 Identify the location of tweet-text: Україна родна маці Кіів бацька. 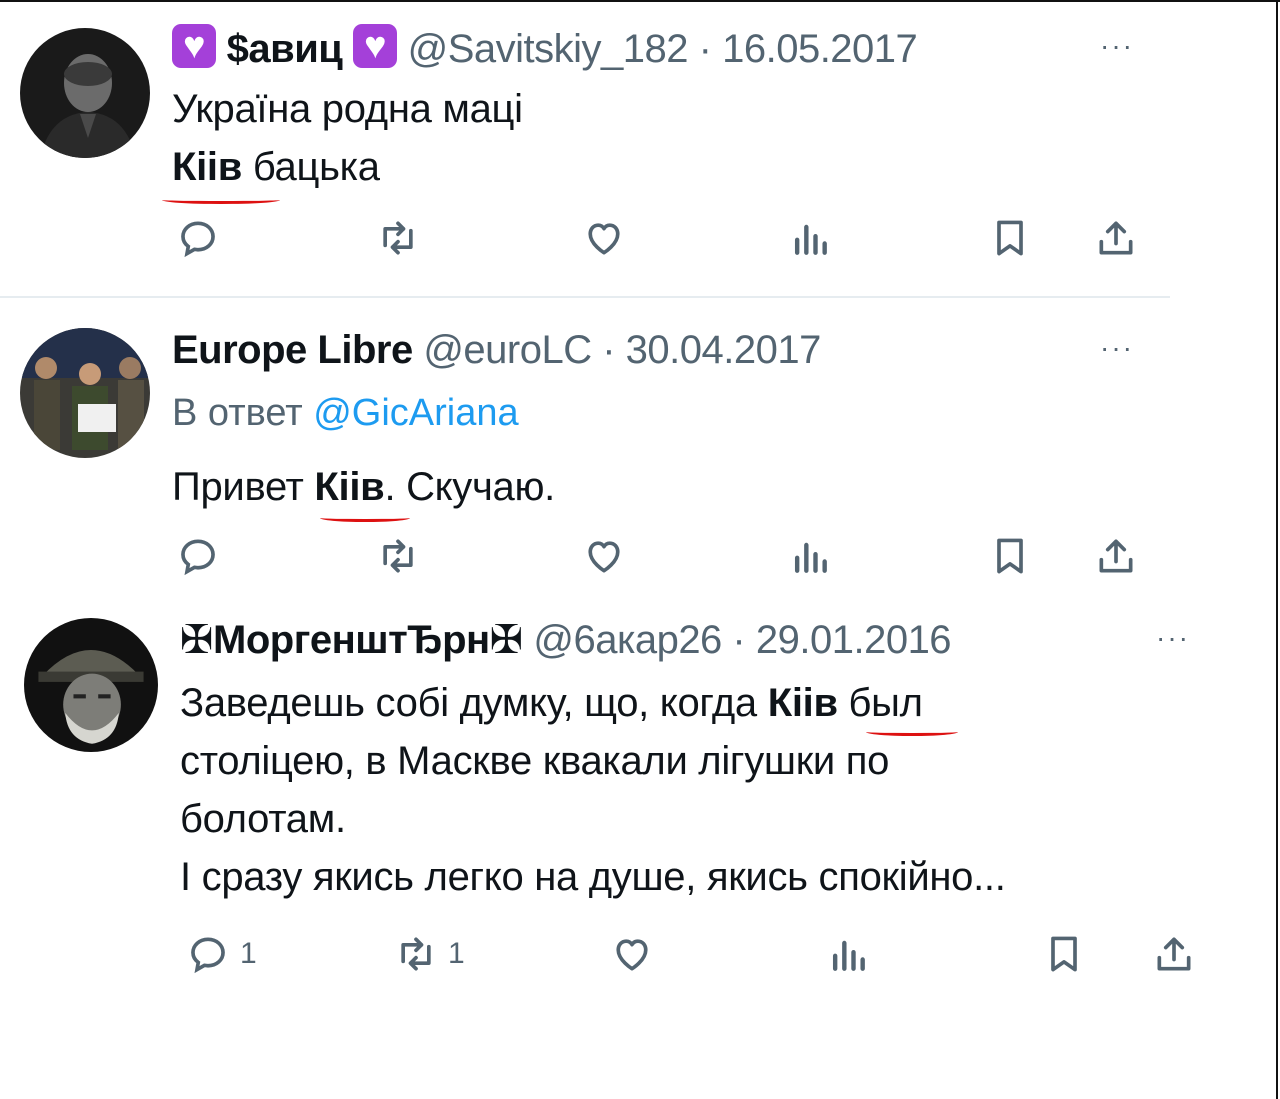
(347, 138).